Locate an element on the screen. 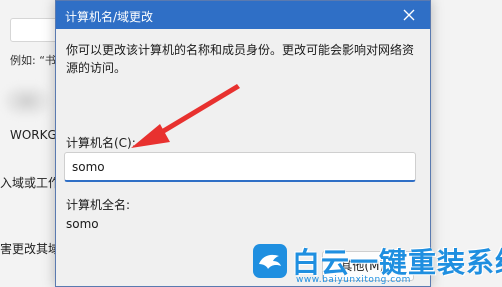 This screenshot has height=287, width=502. computer-name-input is located at coordinates (240, 167).